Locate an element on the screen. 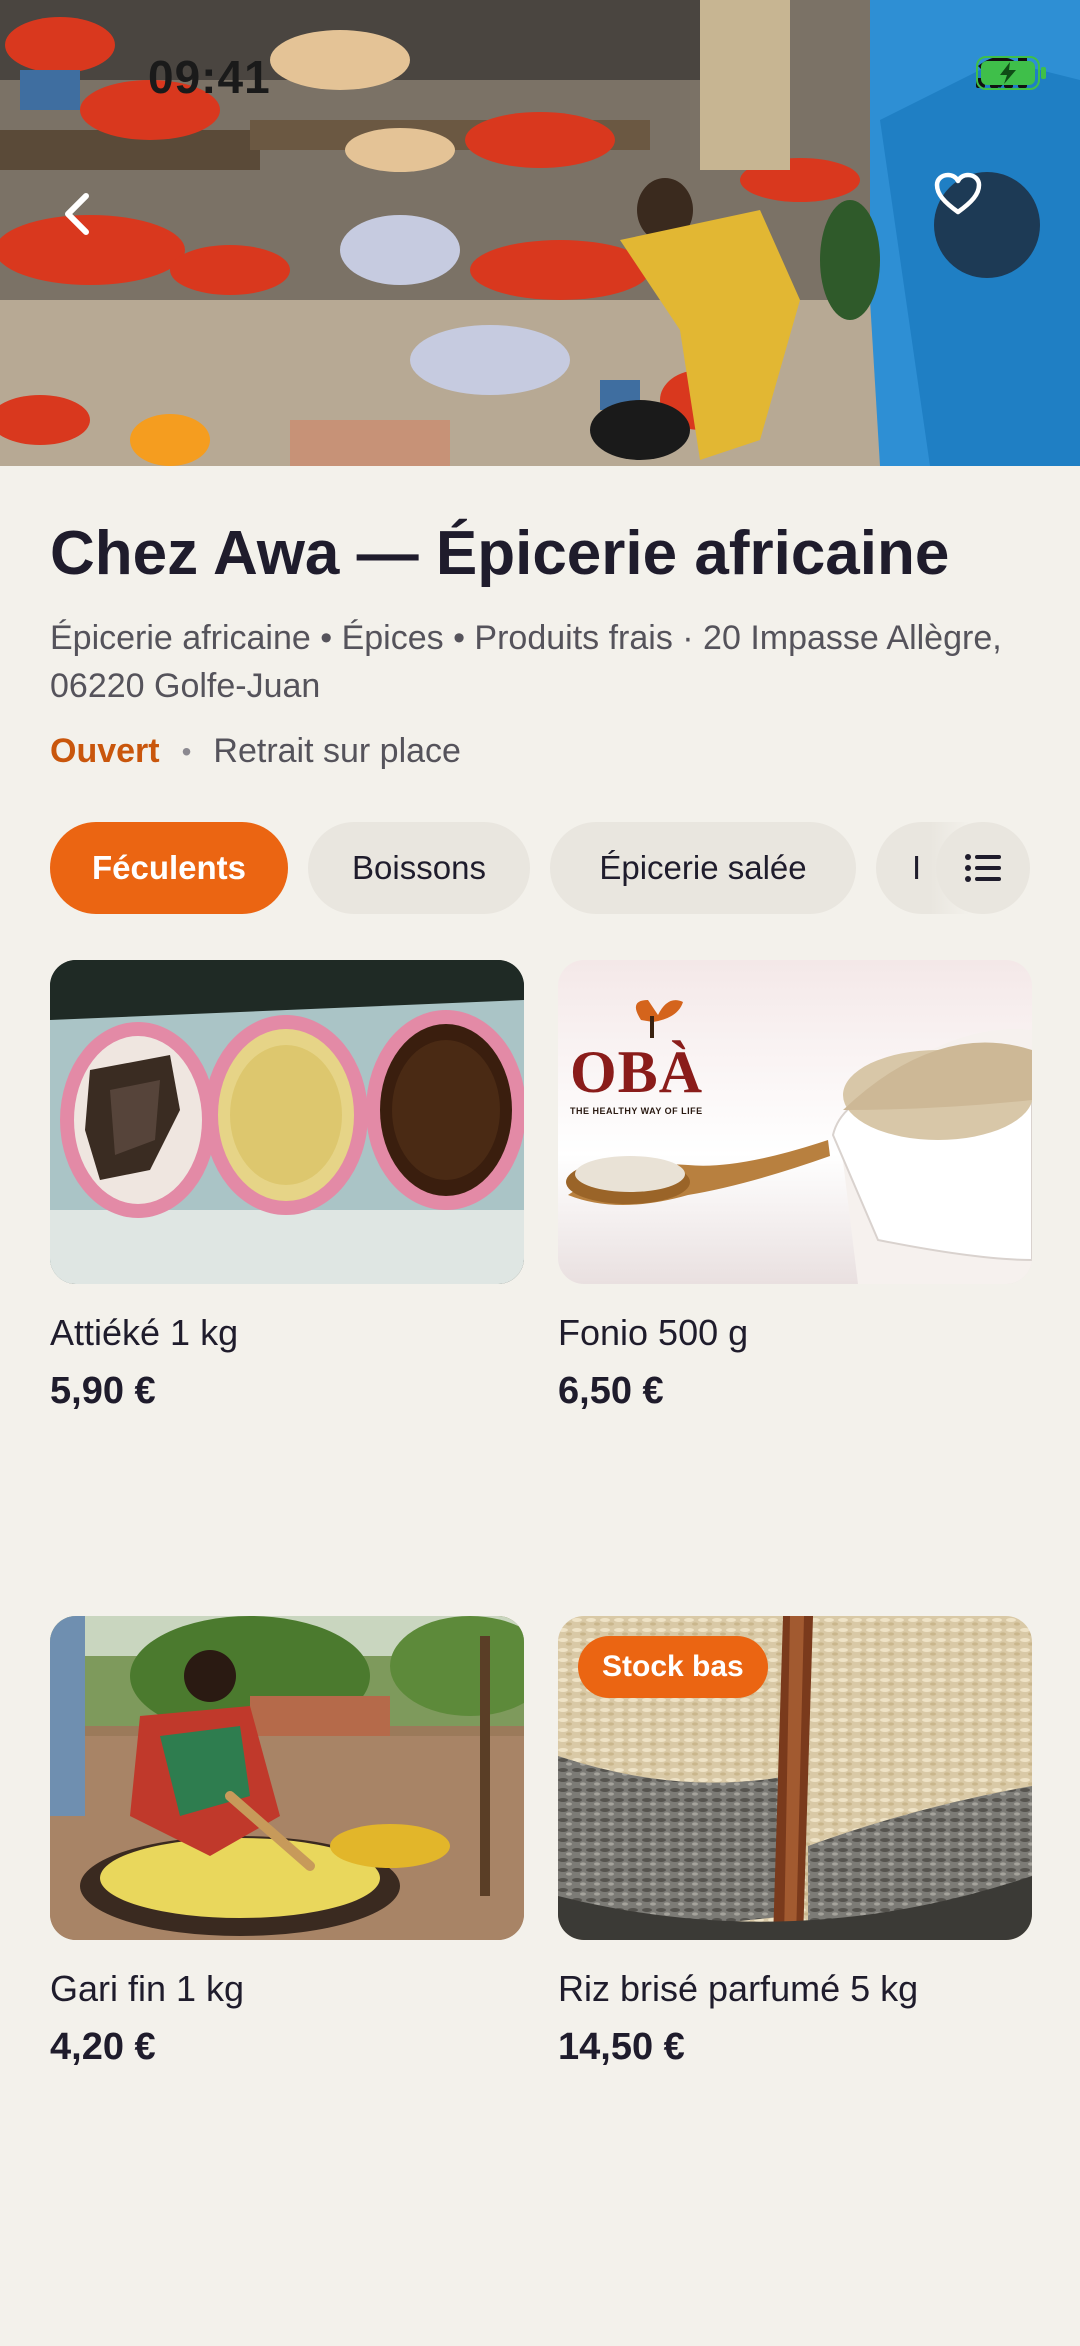  chip-feculents: Féculents is located at coordinates (169, 868).